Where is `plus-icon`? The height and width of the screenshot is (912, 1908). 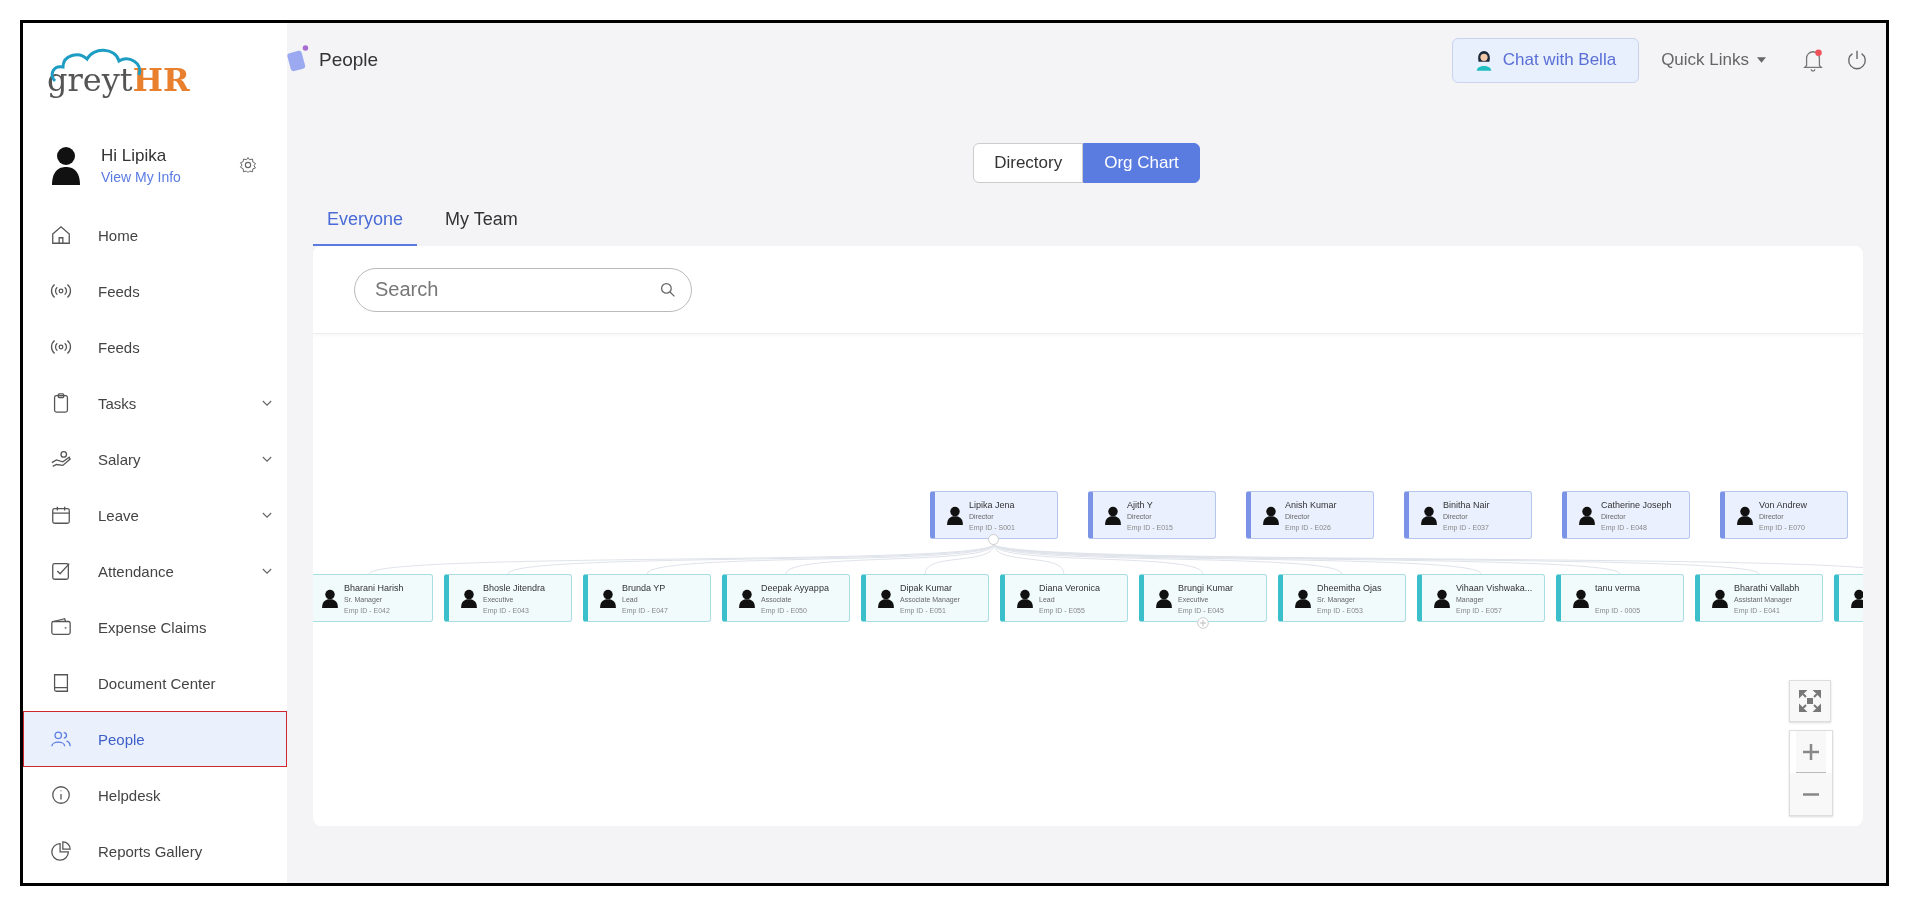
plus-icon is located at coordinates (1811, 751).